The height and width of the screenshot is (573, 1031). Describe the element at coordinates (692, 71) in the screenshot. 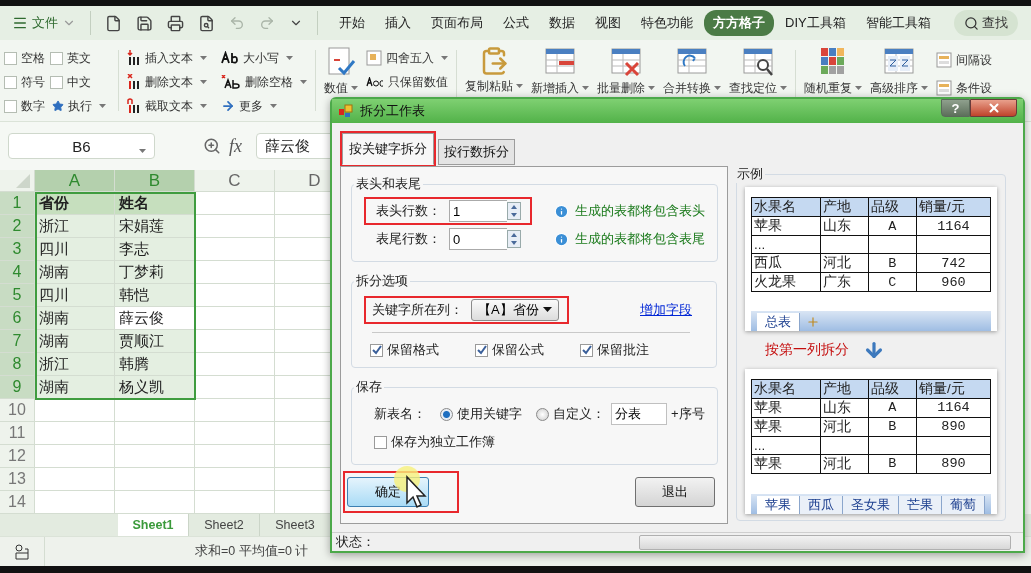

I see `ribbon-button: 合并转换` at that location.